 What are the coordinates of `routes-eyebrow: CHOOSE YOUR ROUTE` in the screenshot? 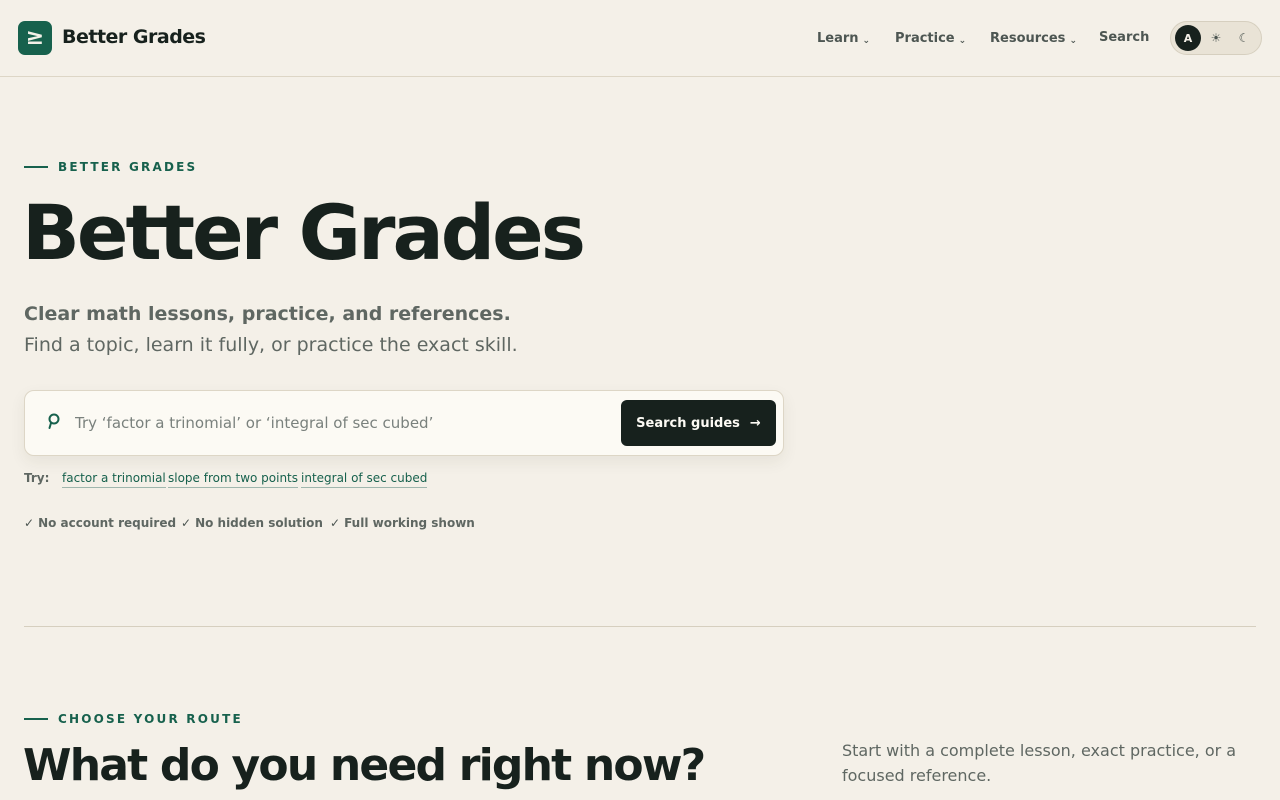 It's located at (133, 719).